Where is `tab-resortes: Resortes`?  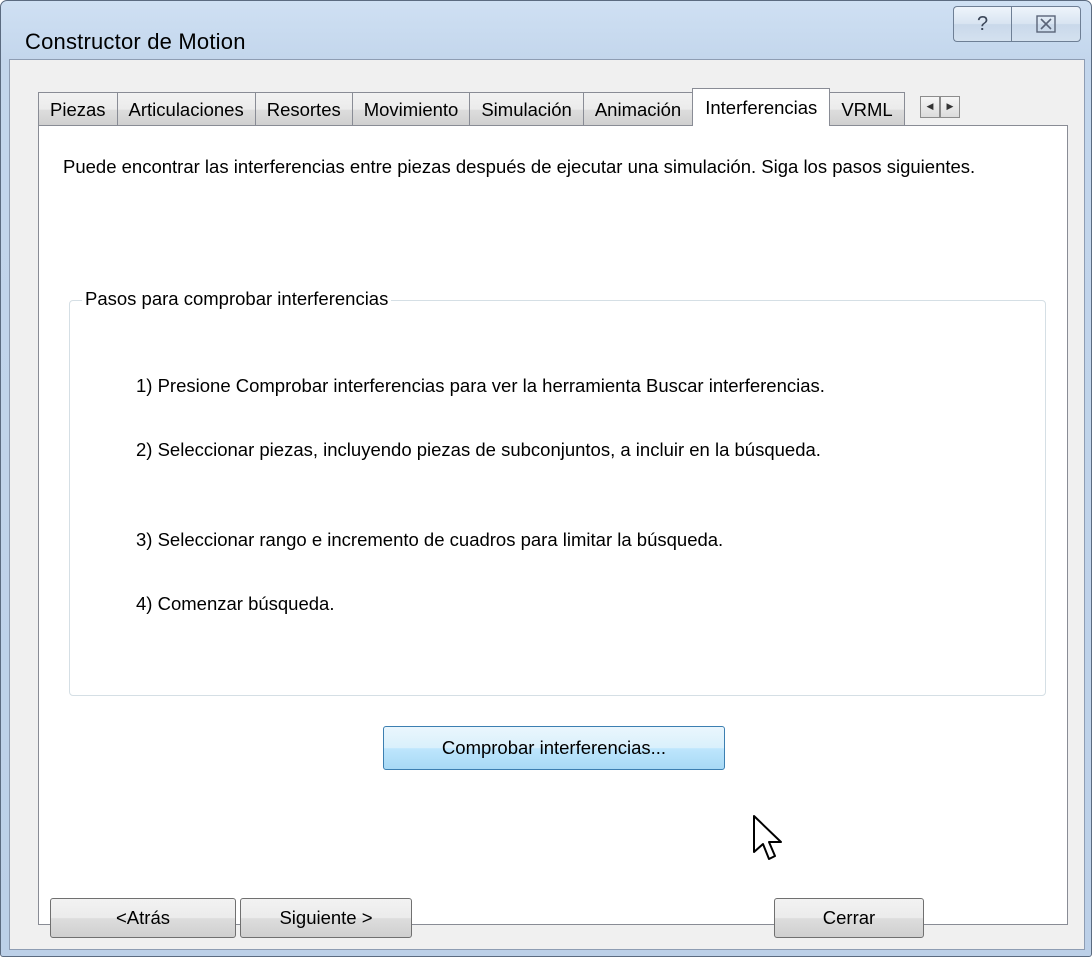
tab-resortes: Resortes is located at coordinates (304, 109).